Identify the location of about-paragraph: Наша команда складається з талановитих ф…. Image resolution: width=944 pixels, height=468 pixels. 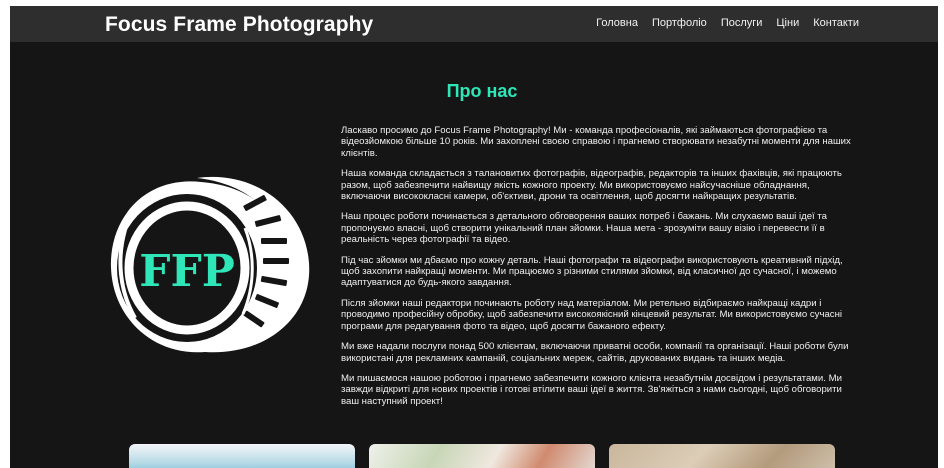
(591, 185).